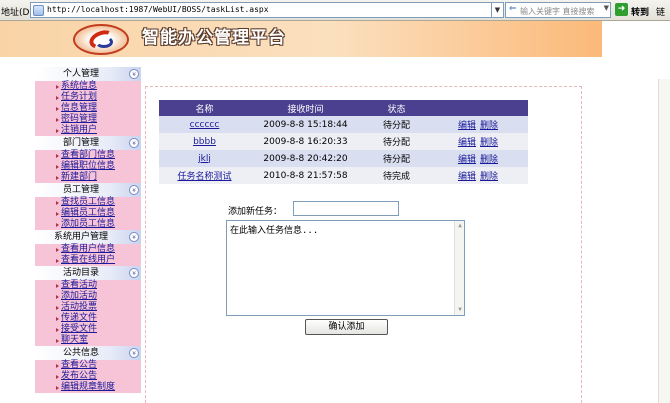 This screenshot has height=403, width=670. I want to click on menu-group-title: 员工管理, so click(80, 190).